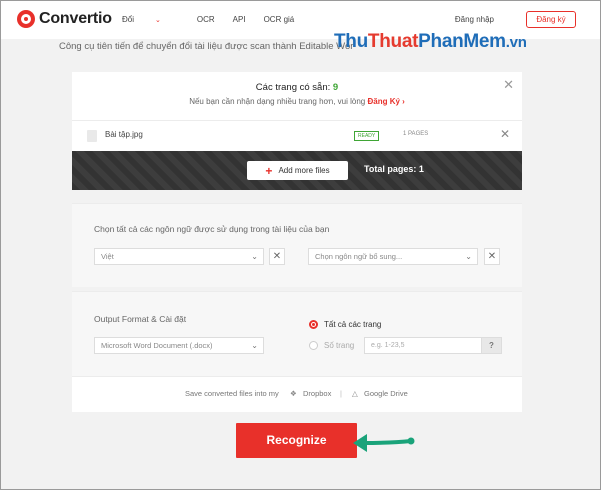  What do you see at coordinates (92, 136) in the screenshot?
I see `file-icon` at bounding box center [92, 136].